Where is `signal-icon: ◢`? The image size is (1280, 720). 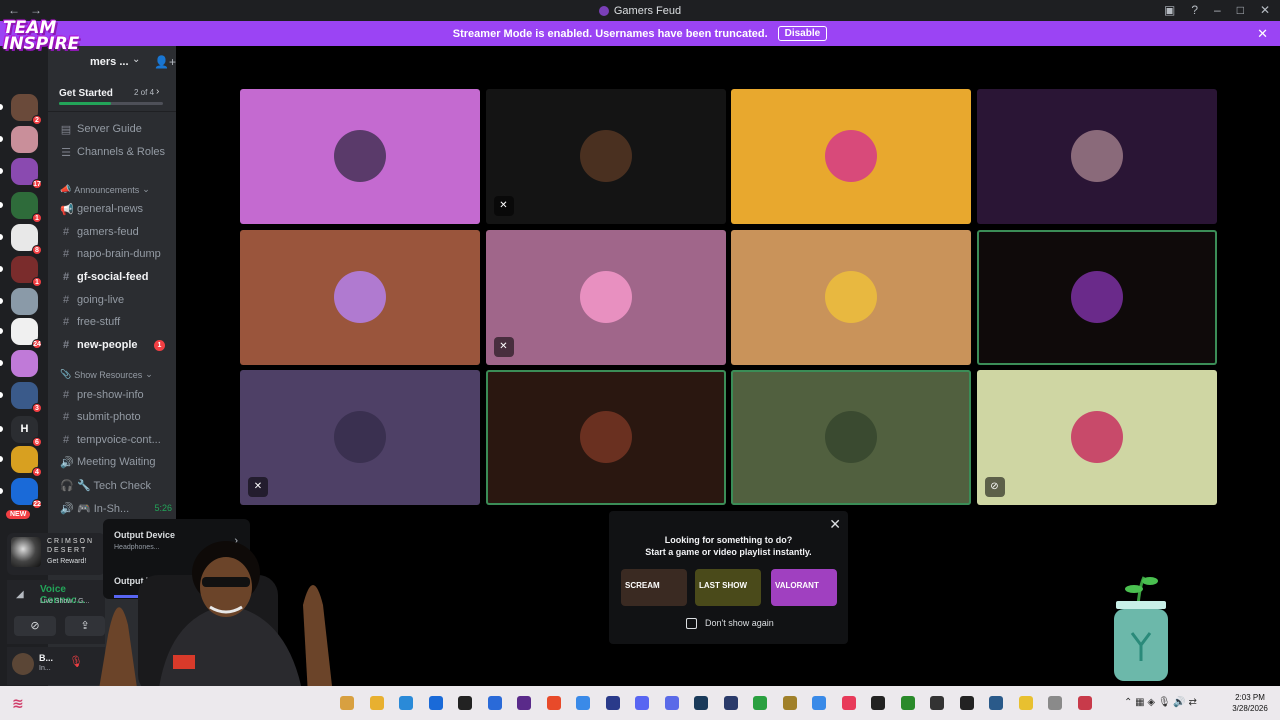
signal-icon: ◢ is located at coordinates (20, 594).